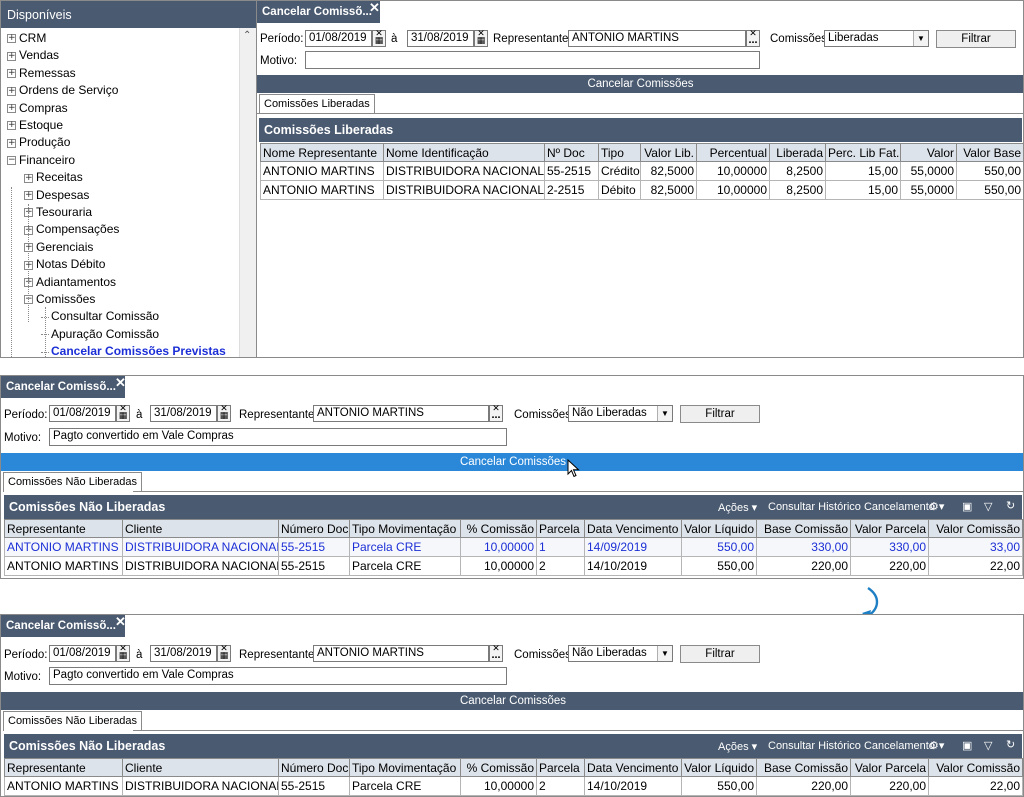 This screenshot has height=797, width=1024. I want to click on column-header: Liberada, so click(797, 152).